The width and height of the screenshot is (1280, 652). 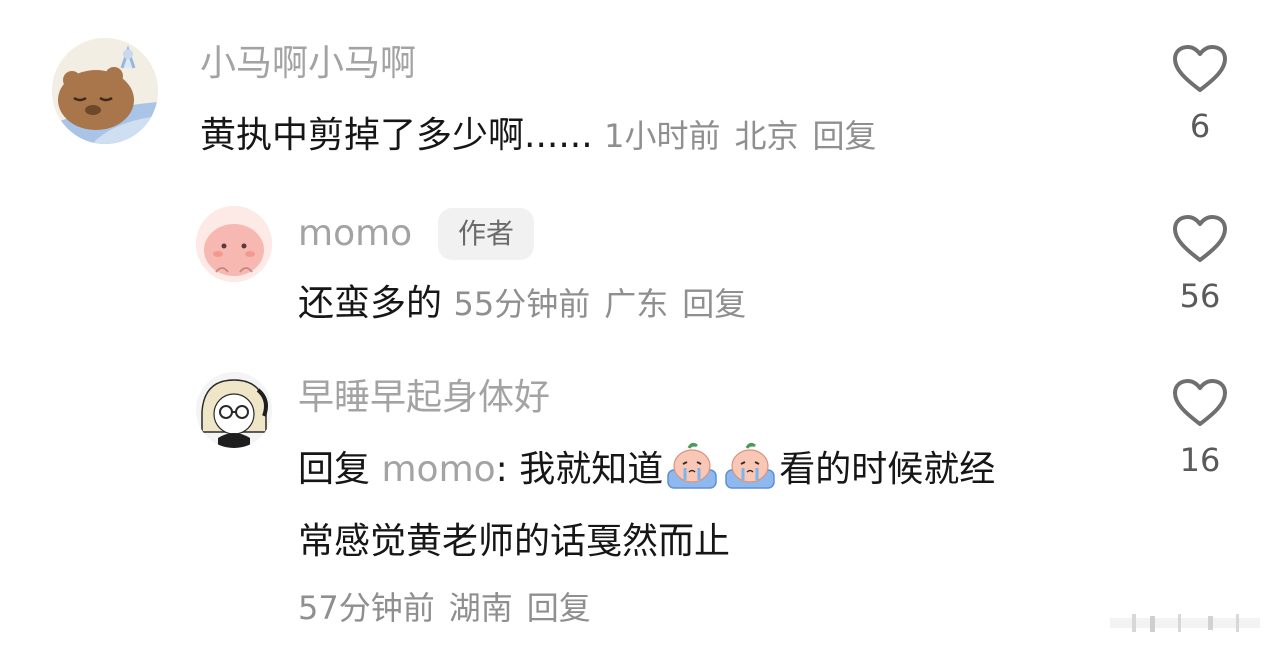 I want to click on like-count: 16, so click(x=1200, y=460).